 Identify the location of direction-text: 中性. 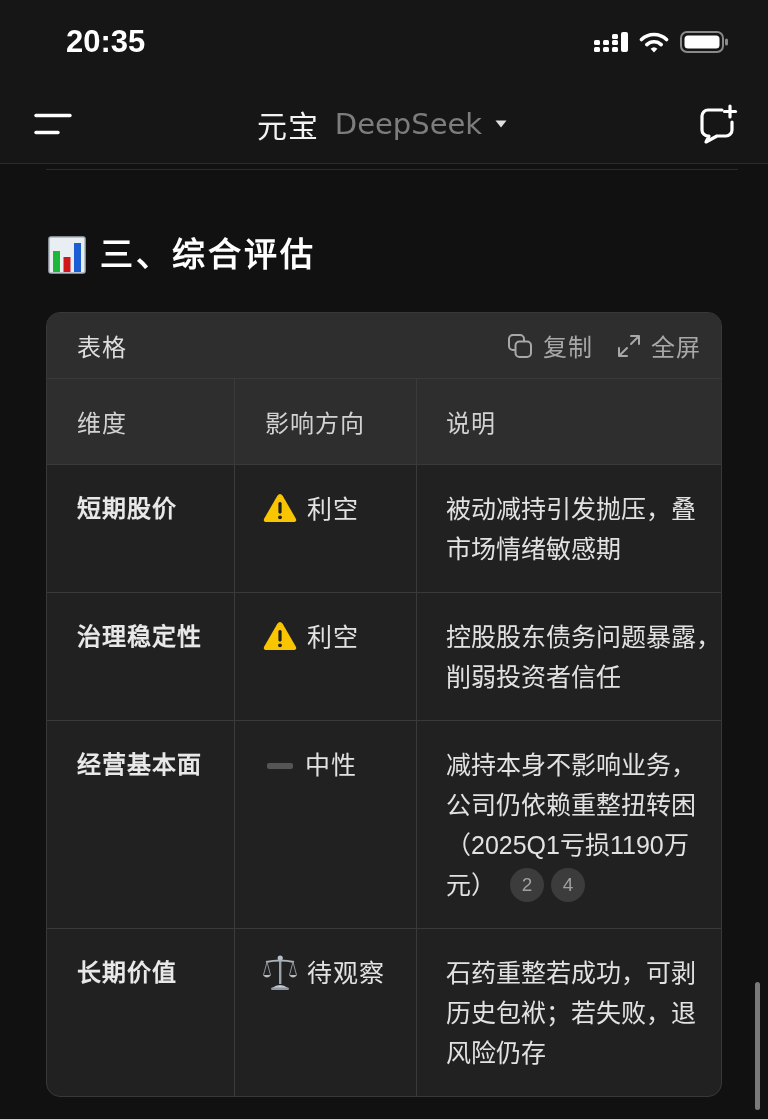
(331, 765).